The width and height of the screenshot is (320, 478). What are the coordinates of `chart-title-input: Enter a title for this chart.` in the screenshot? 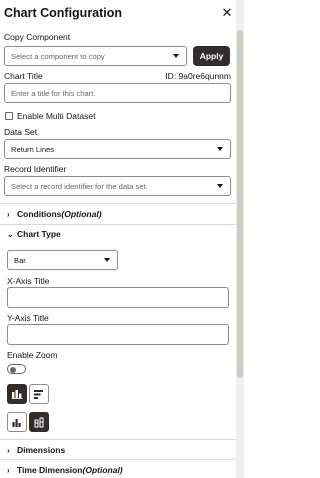 It's located at (117, 93).